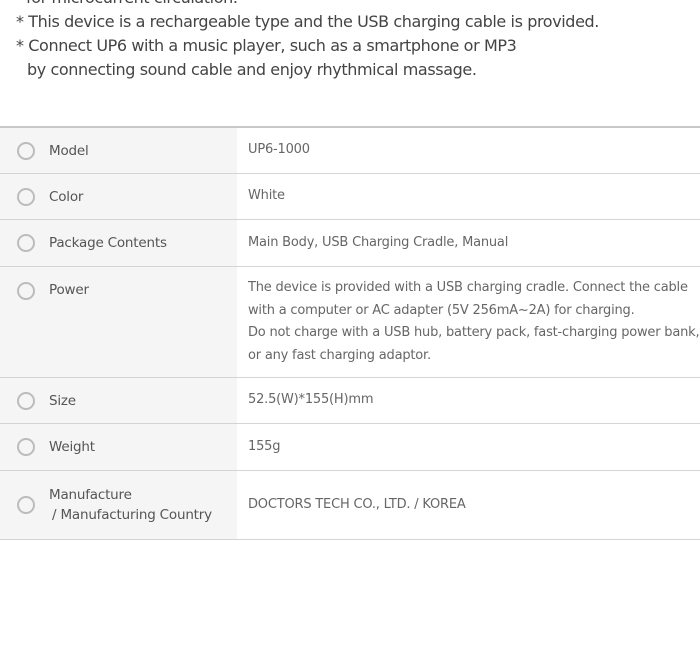 The height and width of the screenshot is (651, 700). What do you see at coordinates (69, 150) in the screenshot?
I see `spec-label-model: Model` at bounding box center [69, 150].